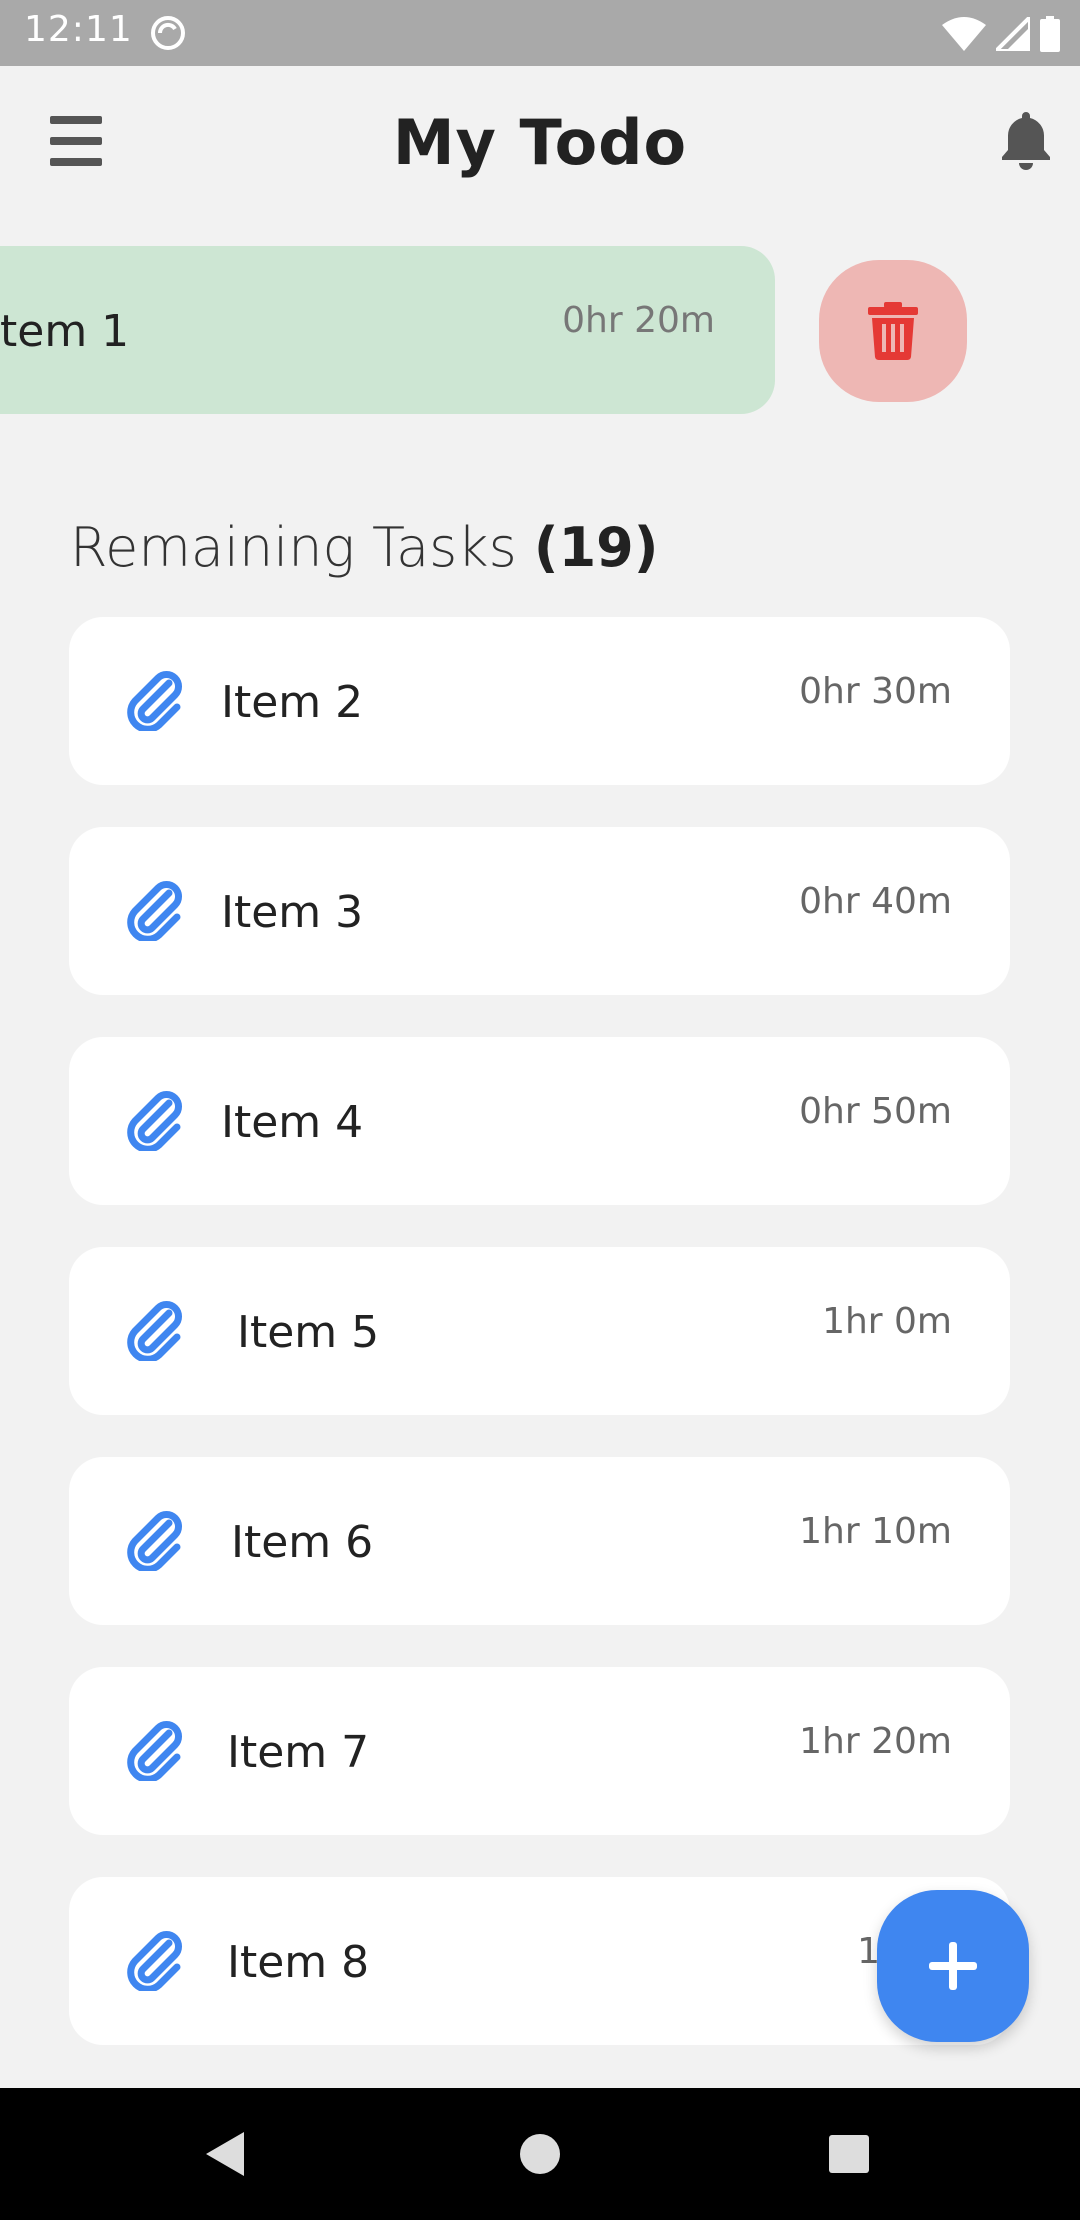 This screenshot has height=2220, width=1080. Describe the element at coordinates (302, 1542) in the screenshot. I see `task-label: Item 6` at that location.